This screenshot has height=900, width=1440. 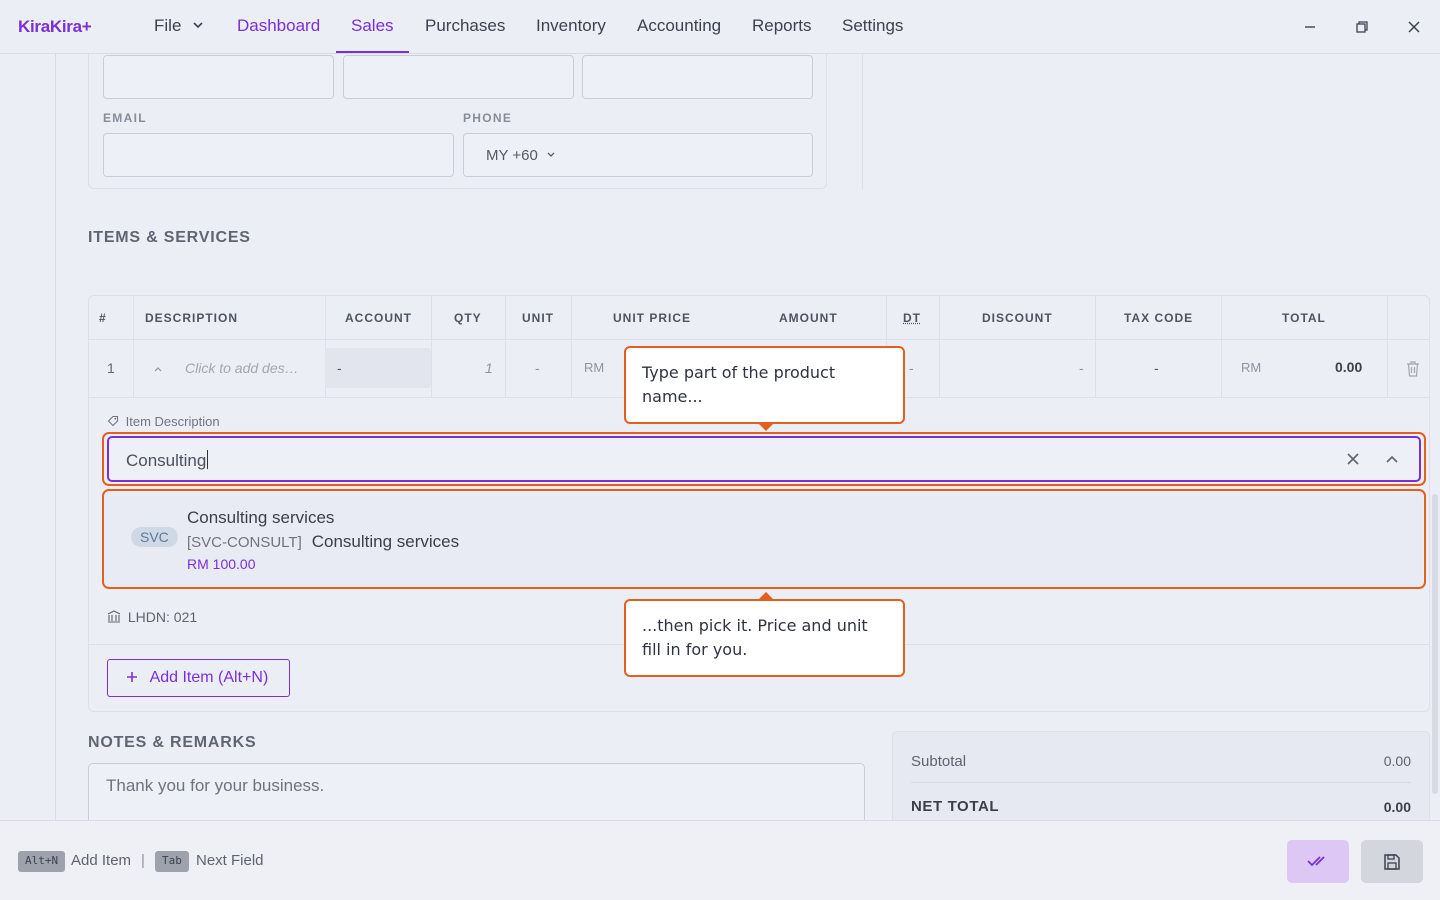 What do you see at coordinates (1362, 27) in the screenshot?
I see `restore-icon` at bounding box center [1362, 27].